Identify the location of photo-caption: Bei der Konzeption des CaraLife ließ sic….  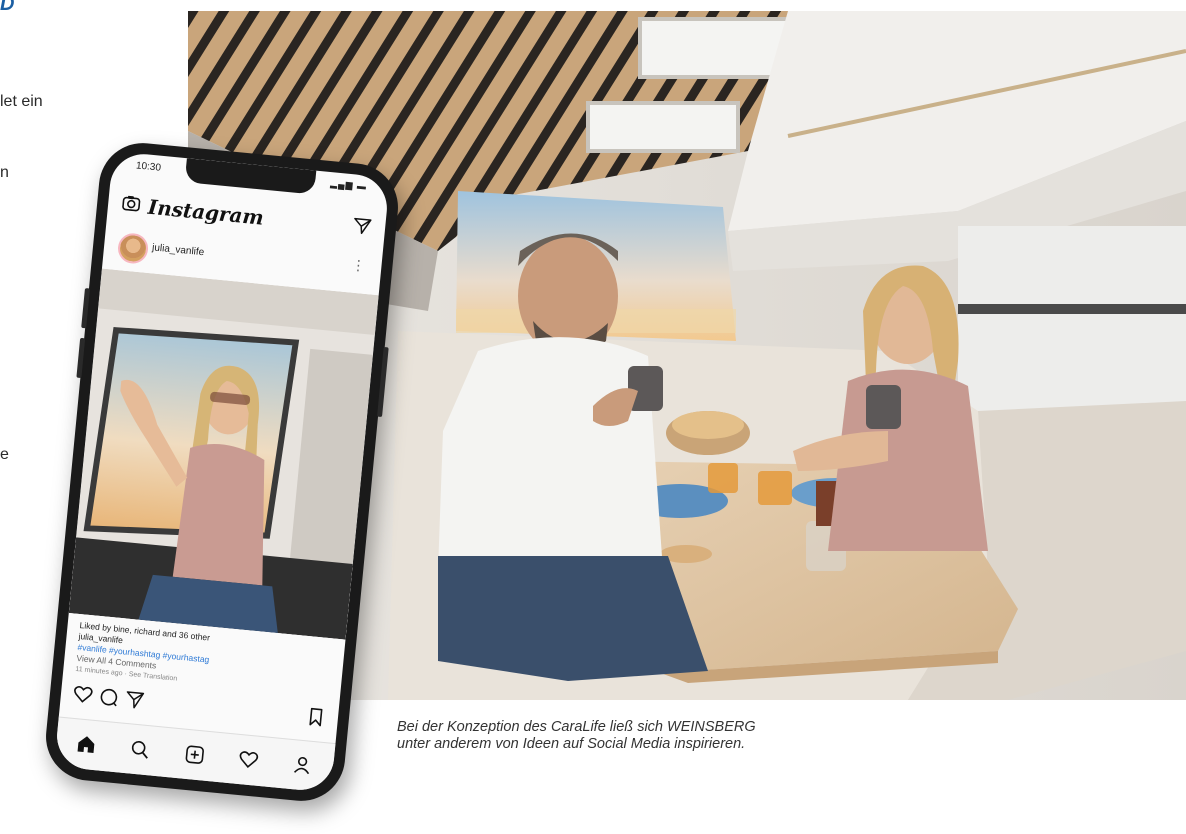
(576, 735).